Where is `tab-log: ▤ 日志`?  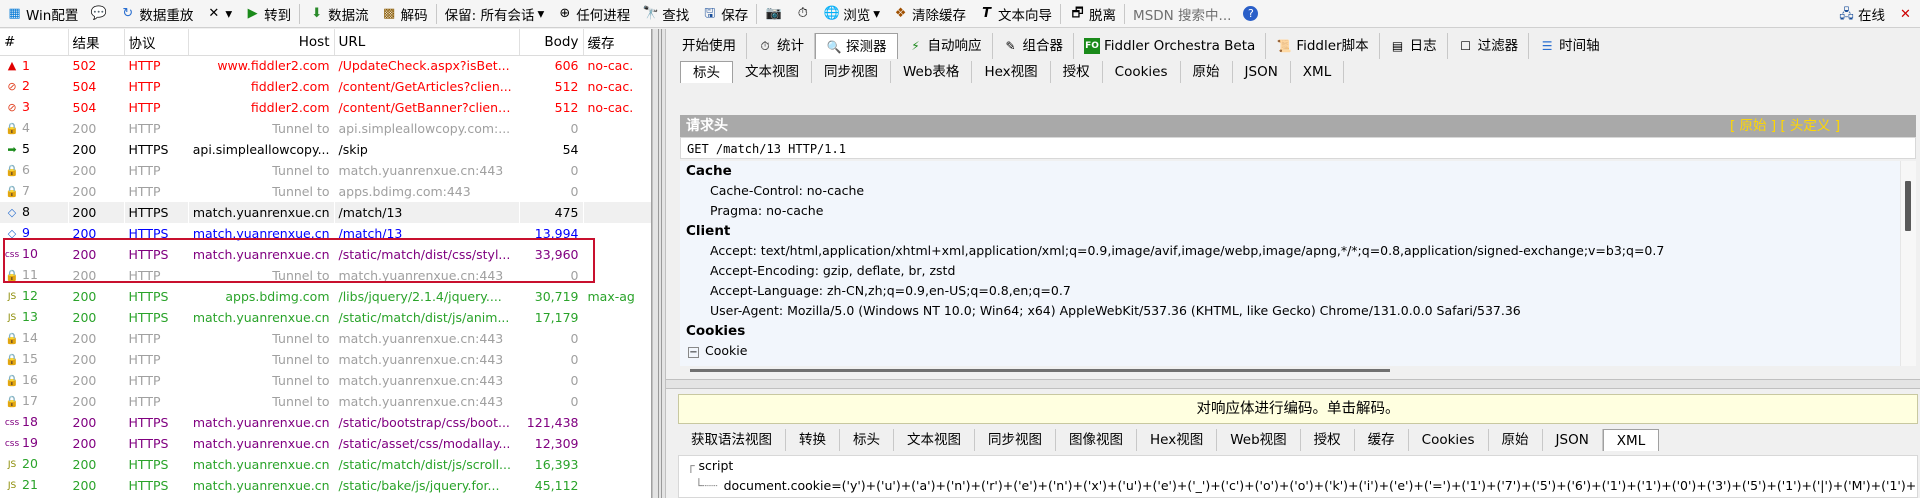
tab-log: ▤ 日志 is located at coordinates (1414, 46).